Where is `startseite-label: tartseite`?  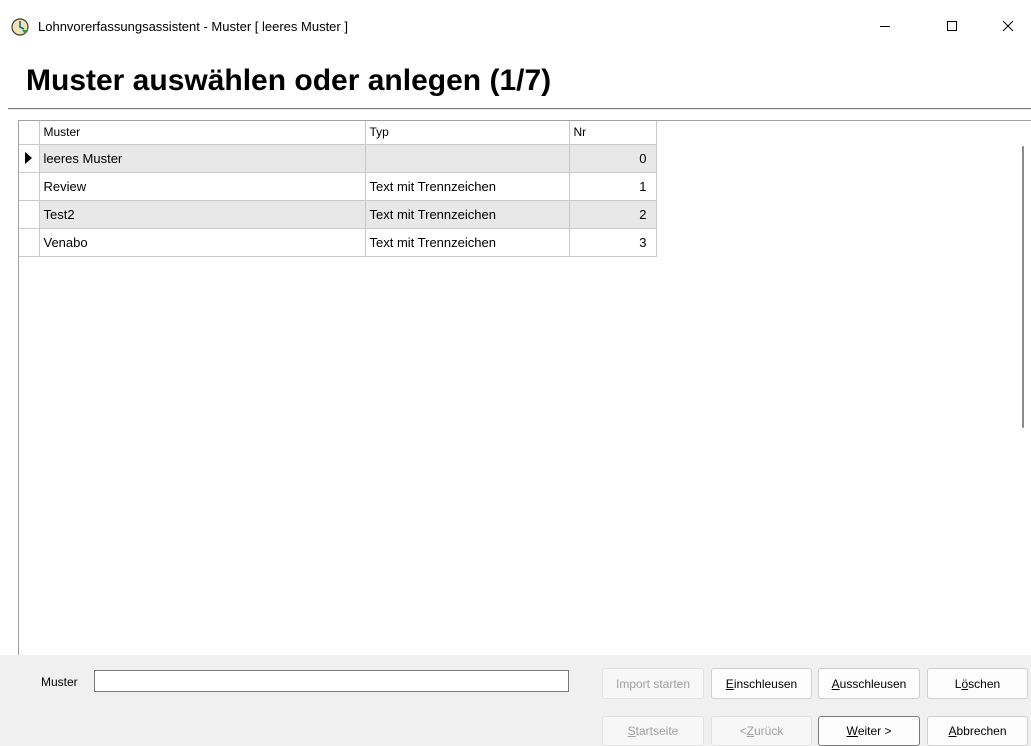 startseite-label: tartseite is located at coordinates (657, 731).